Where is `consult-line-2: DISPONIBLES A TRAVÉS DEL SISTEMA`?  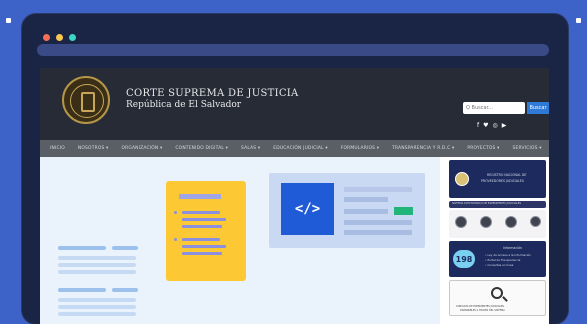
consult-line-2: DISPONIBLES A TRAVÉS DEL SISTEMA is located at coordinates (482, 310).